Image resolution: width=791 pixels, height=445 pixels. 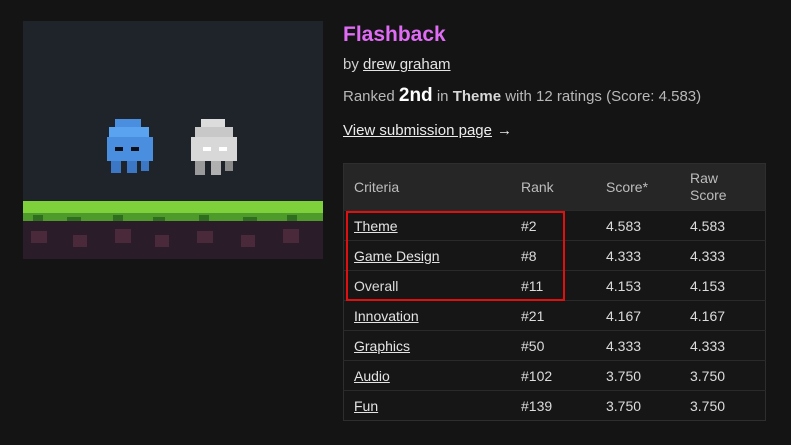 I want to click on table-header-row: Criteria Rank Score* Raw Score, so click(x=554, y=187).